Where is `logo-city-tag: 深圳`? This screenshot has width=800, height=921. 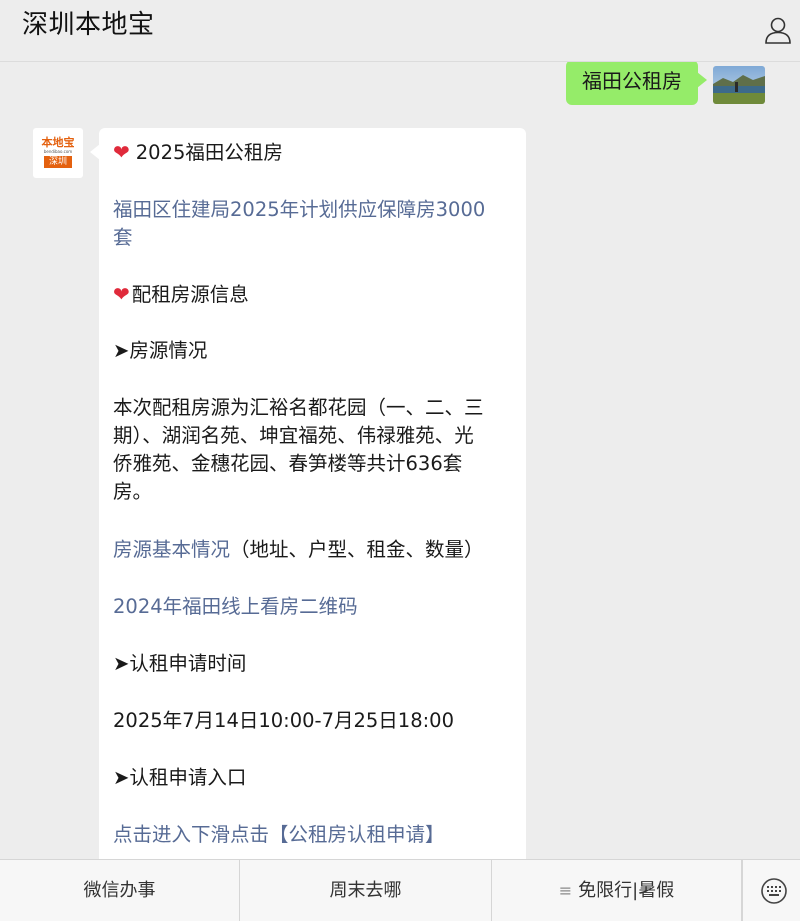
logo-city-tag: 深圳 is located at coordinates (58, 162).